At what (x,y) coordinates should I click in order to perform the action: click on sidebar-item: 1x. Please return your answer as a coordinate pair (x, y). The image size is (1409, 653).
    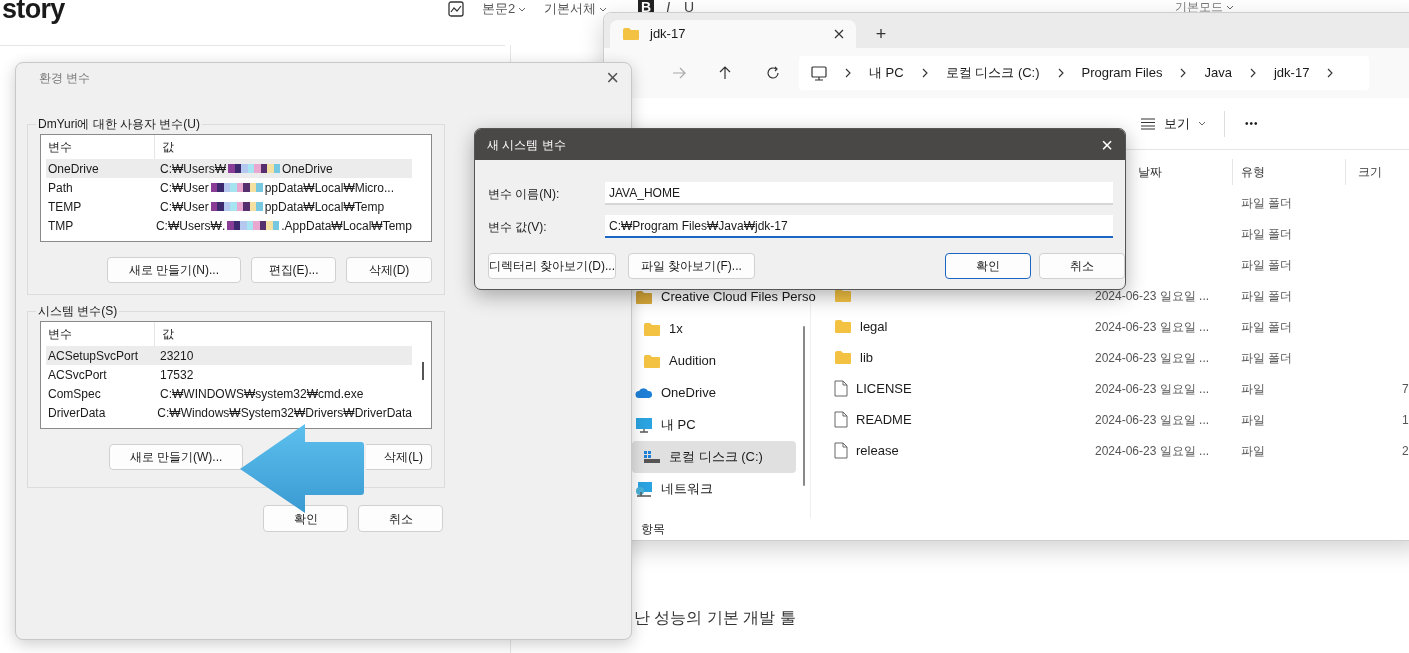
    Looking at the image, I should click on (714, 329).